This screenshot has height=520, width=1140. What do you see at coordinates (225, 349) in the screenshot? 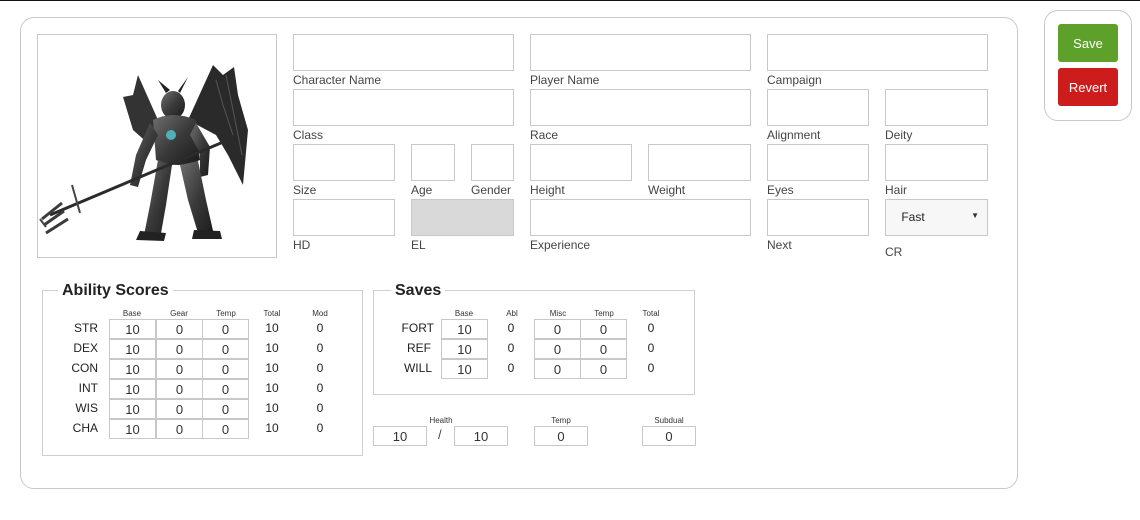
I see `dex-temp-input` at bounding box center [225, 349].